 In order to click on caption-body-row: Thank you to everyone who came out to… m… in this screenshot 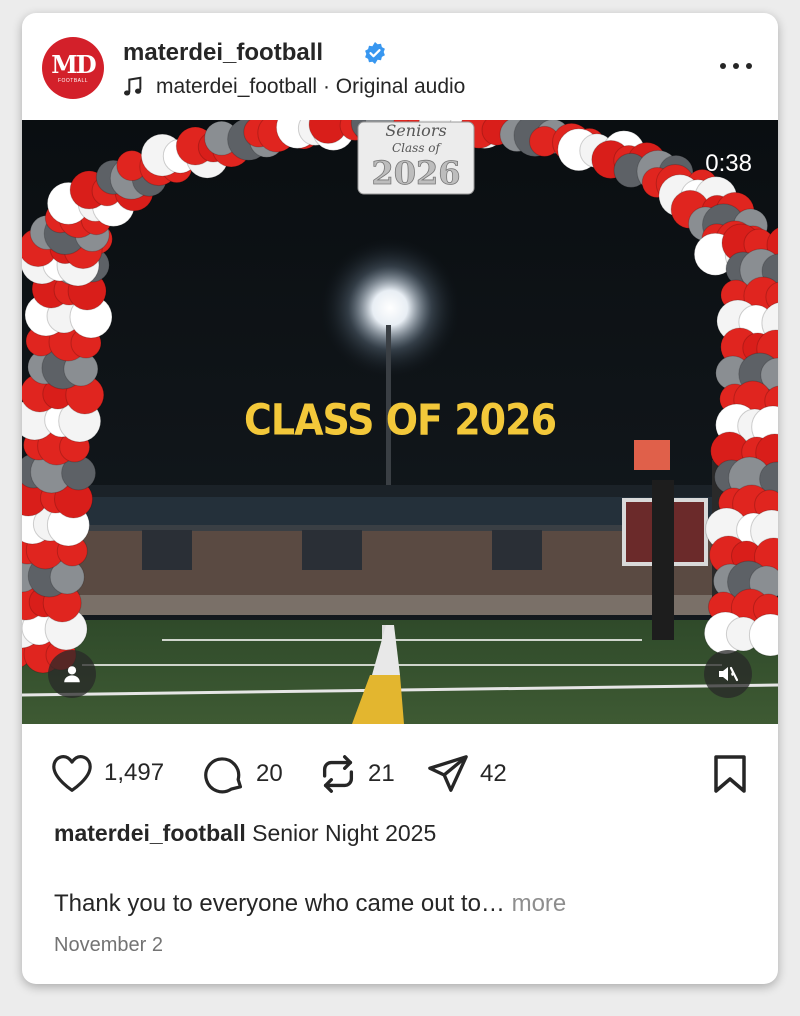, I will do `click(310, 904)`.